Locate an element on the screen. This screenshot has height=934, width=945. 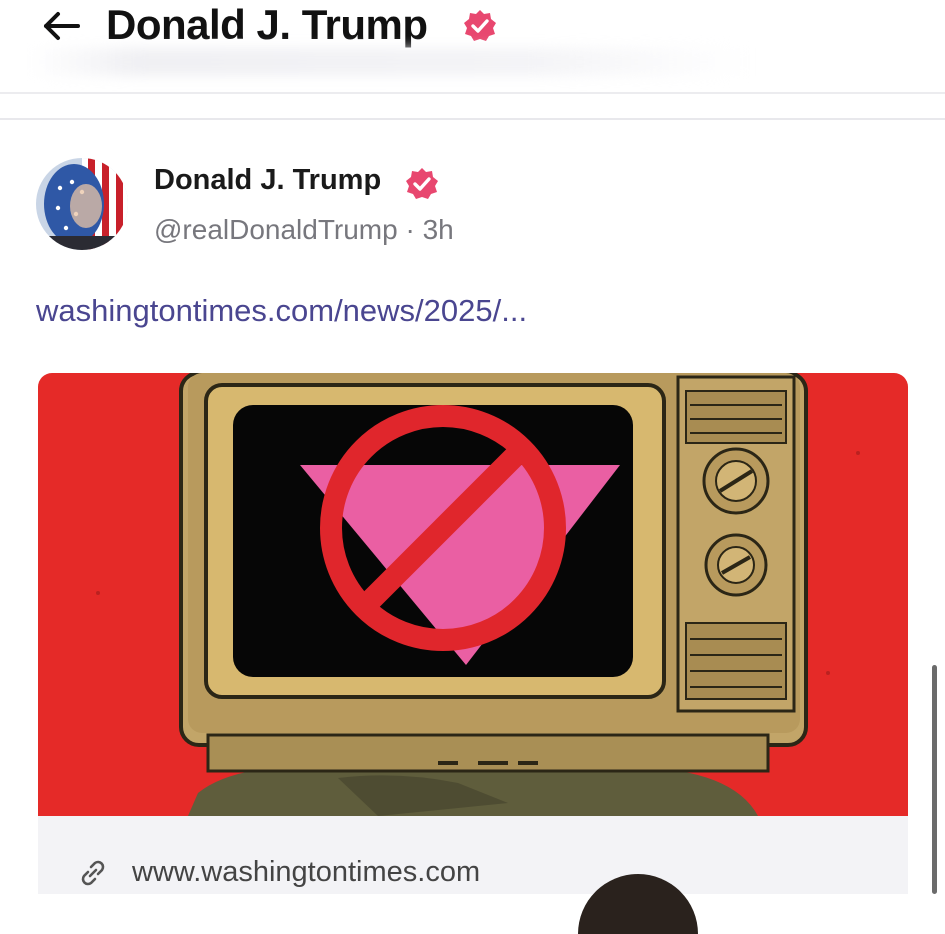
top-bar: Donald J. Trump is located at coordinates (472, 46).